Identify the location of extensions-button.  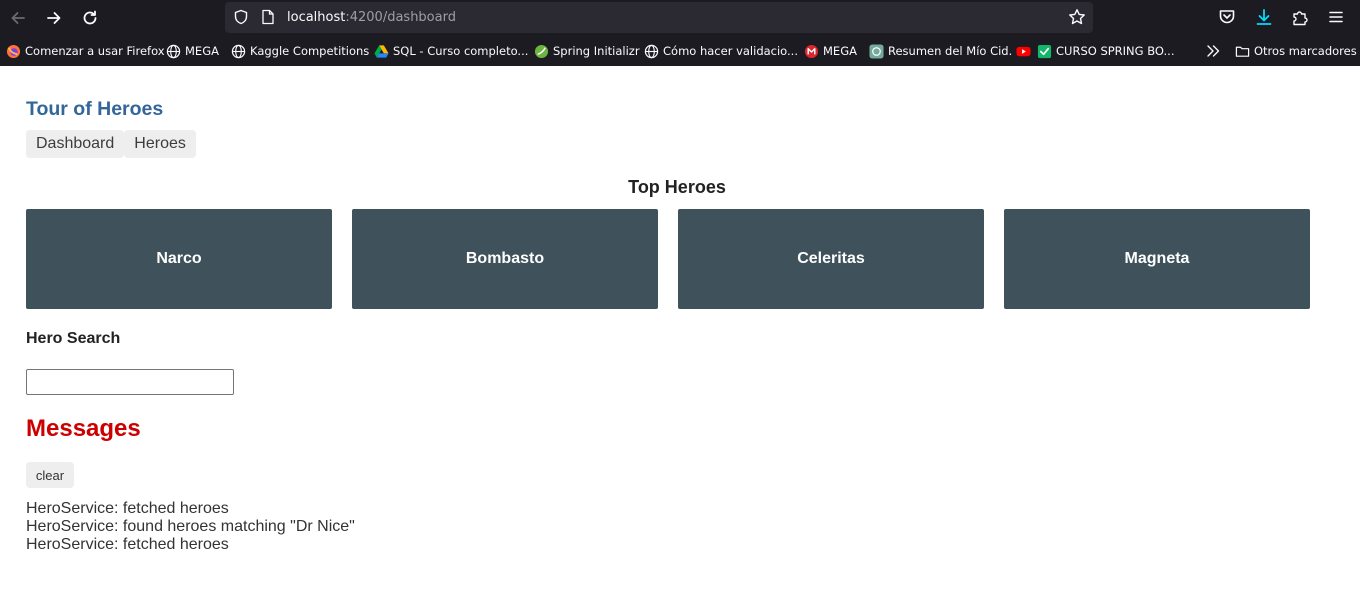
(1300, 17).